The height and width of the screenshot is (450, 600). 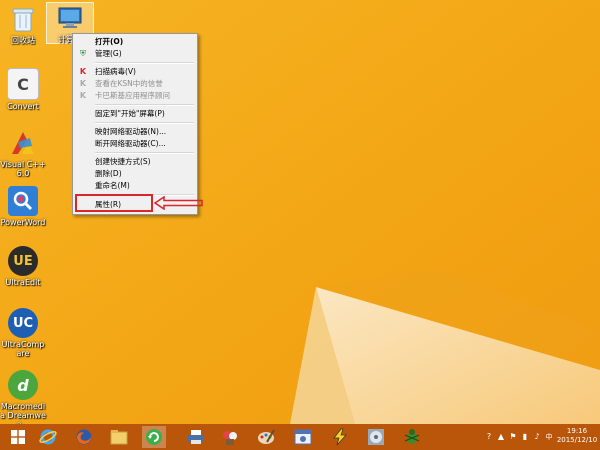 I want to click on windows-logo-icon, so click(x=18, y=437).